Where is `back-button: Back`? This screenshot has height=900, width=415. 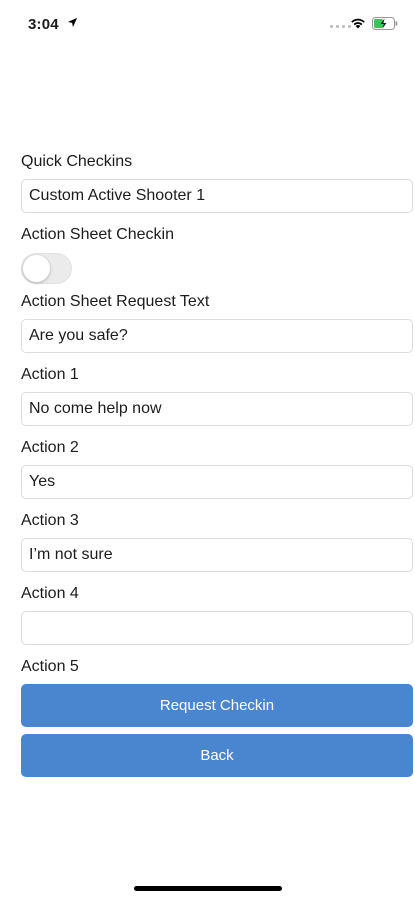
back-button: Back is located at coordinates (217, 755).